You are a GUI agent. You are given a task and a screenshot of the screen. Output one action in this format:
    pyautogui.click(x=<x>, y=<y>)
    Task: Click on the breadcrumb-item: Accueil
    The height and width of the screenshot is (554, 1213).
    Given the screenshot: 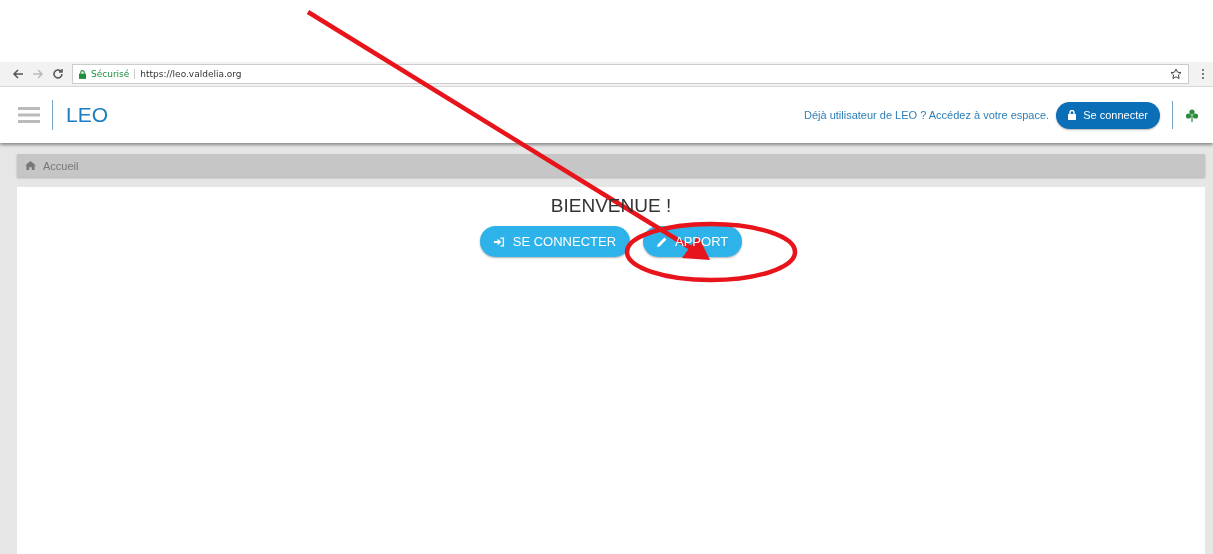 What is the action you would take?
    pyautogui.click(x=61, y=165)
    